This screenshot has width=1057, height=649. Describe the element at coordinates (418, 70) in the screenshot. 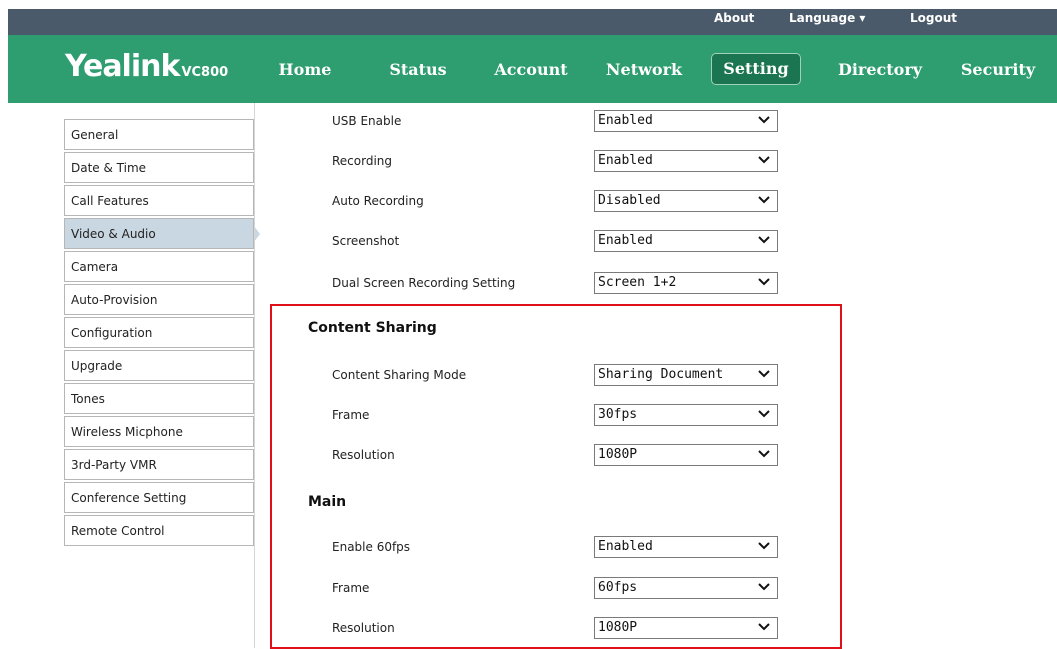

I see `nav-status: Status` at that location.